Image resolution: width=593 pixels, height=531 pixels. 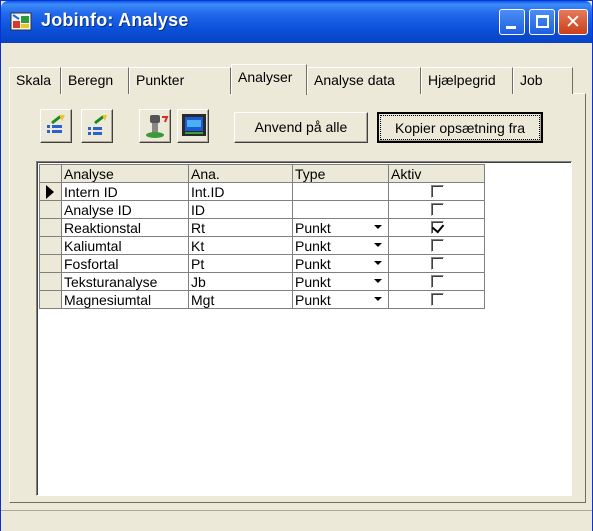 I want to click on column-header-aktiv: Aktiv, so click(x=436, y=173).